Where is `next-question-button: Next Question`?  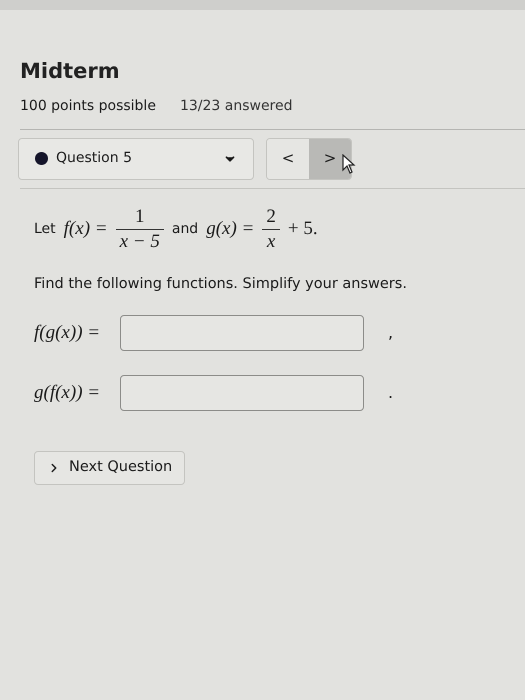 next-question-button: Next Question is located at coordinates (110, 468).